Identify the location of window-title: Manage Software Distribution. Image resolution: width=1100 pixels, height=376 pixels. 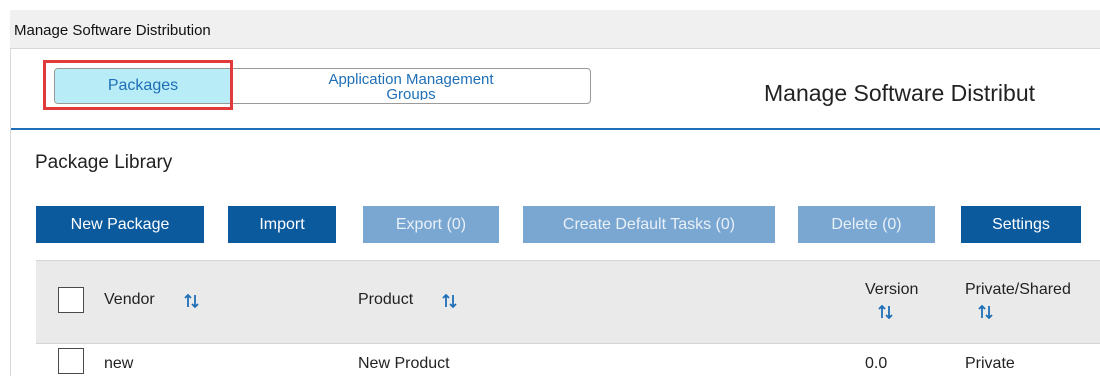
(112, 30).